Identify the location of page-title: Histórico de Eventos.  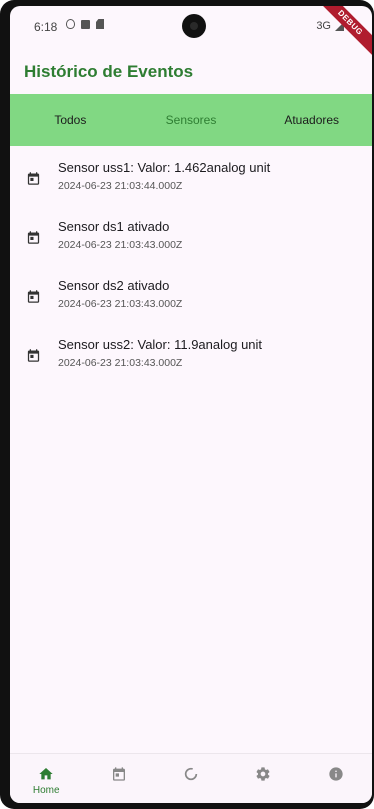
(109, 71).